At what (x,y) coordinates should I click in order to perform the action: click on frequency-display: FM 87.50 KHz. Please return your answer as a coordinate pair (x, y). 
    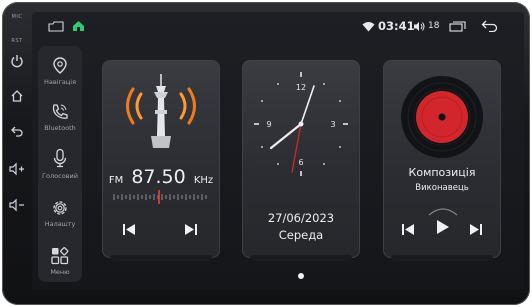
    Looking at the image, I should click on (161, 177).